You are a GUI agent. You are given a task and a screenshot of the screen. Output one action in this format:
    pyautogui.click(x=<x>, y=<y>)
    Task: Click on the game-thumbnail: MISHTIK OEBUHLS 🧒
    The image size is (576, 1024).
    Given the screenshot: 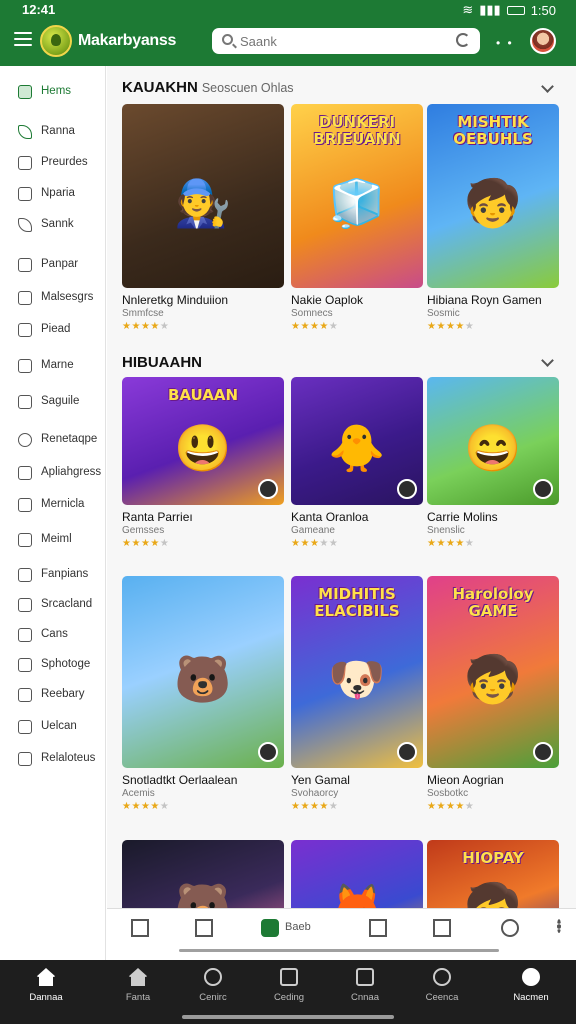 What is the action you would take?
    pyautogui.click(x=493, y=196)
    